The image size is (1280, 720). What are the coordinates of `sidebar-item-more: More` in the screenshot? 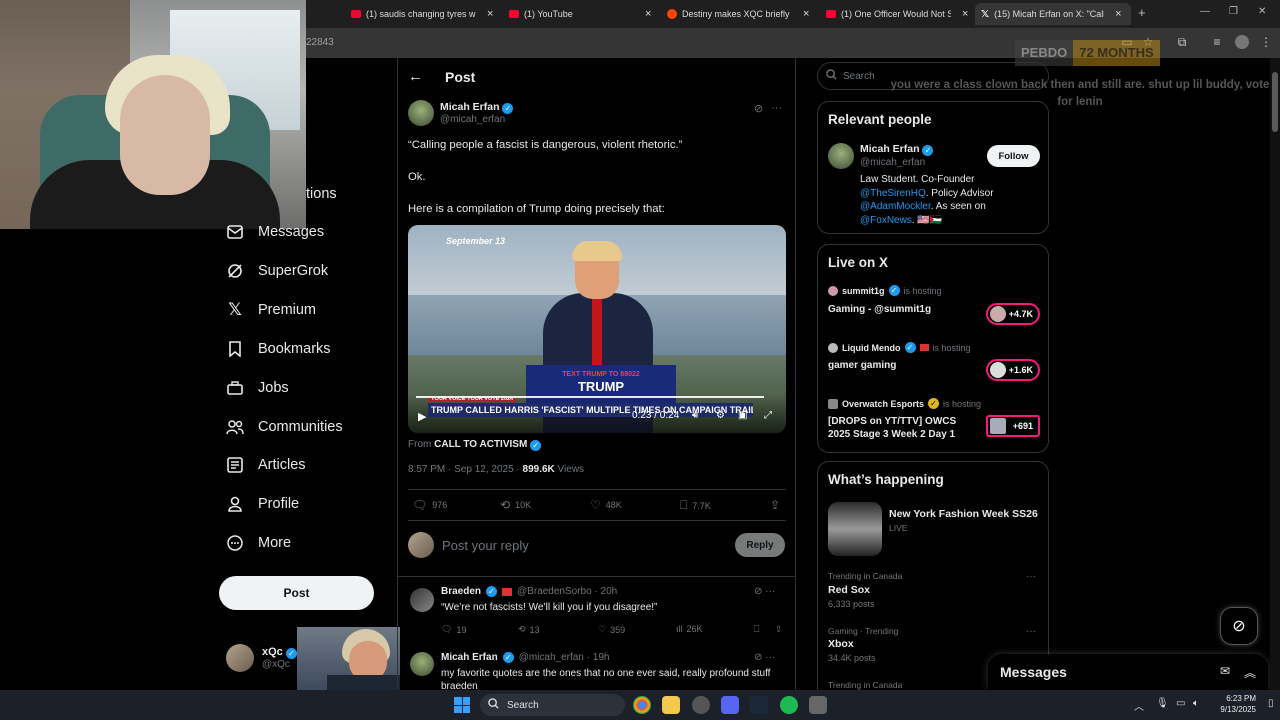 It's located at (258, 543).